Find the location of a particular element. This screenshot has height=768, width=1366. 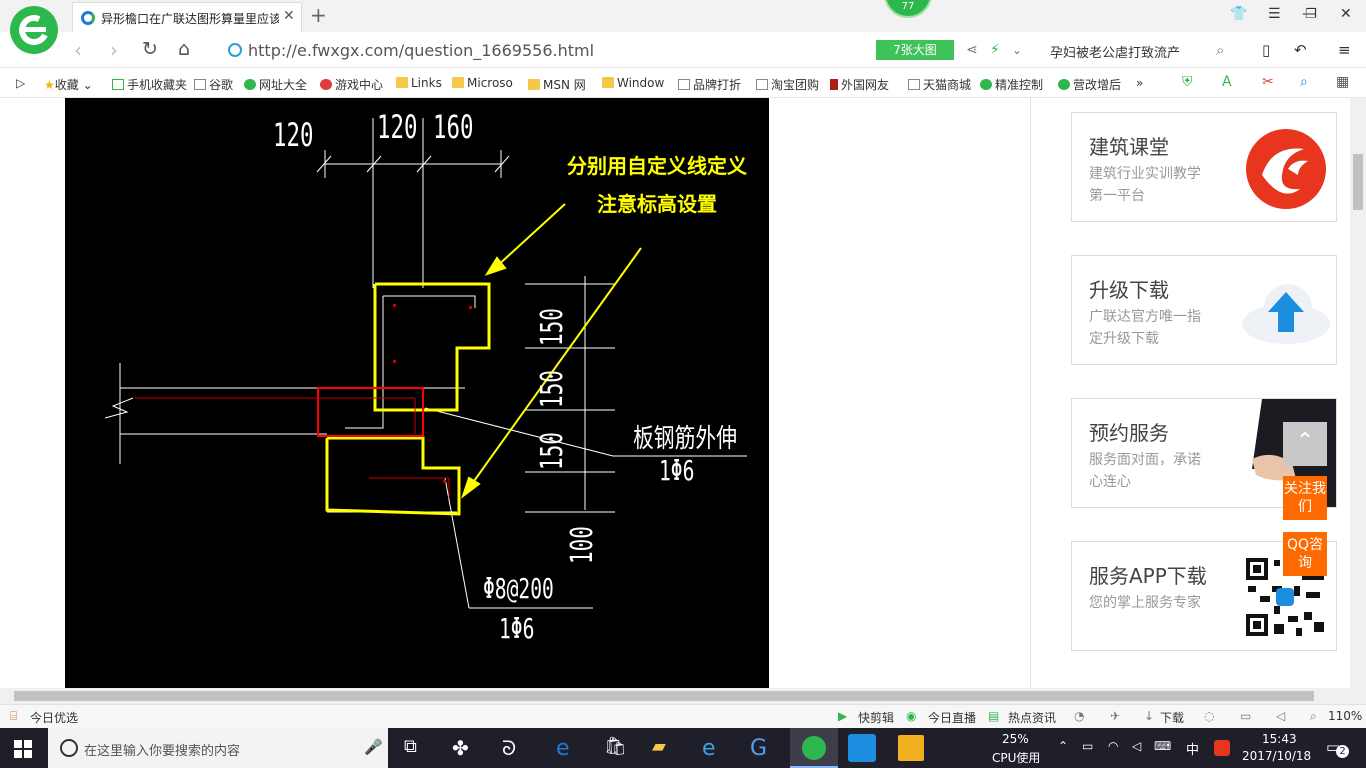

shield-icon: ⛨ is located at coordinates (1187, 82).